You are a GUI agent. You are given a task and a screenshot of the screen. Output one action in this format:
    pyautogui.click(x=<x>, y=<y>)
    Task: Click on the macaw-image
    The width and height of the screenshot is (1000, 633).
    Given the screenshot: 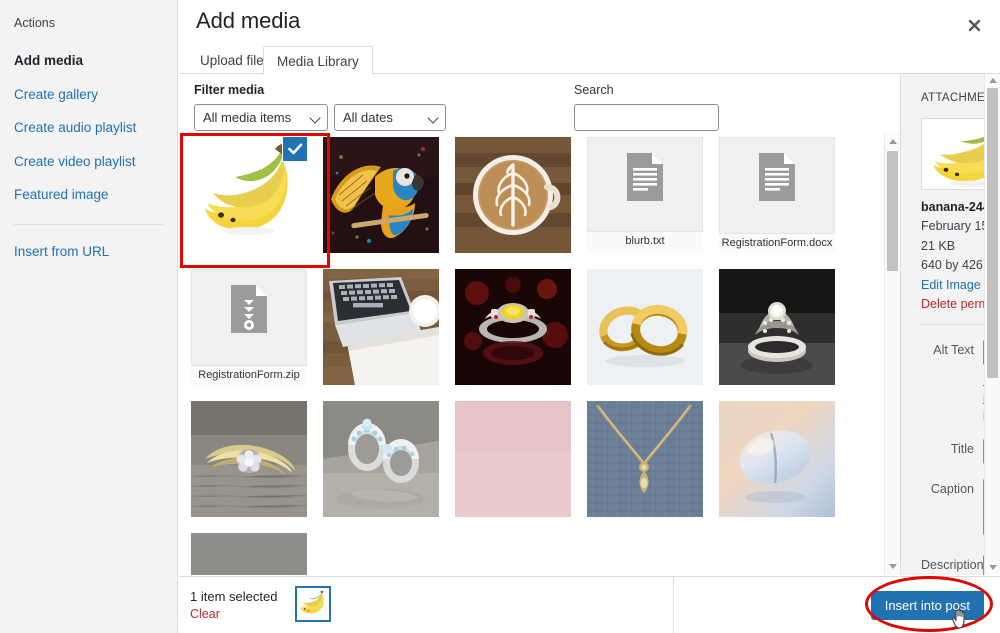 What is the action you would take?
    pyautogui.click(x=381, y=195)
    